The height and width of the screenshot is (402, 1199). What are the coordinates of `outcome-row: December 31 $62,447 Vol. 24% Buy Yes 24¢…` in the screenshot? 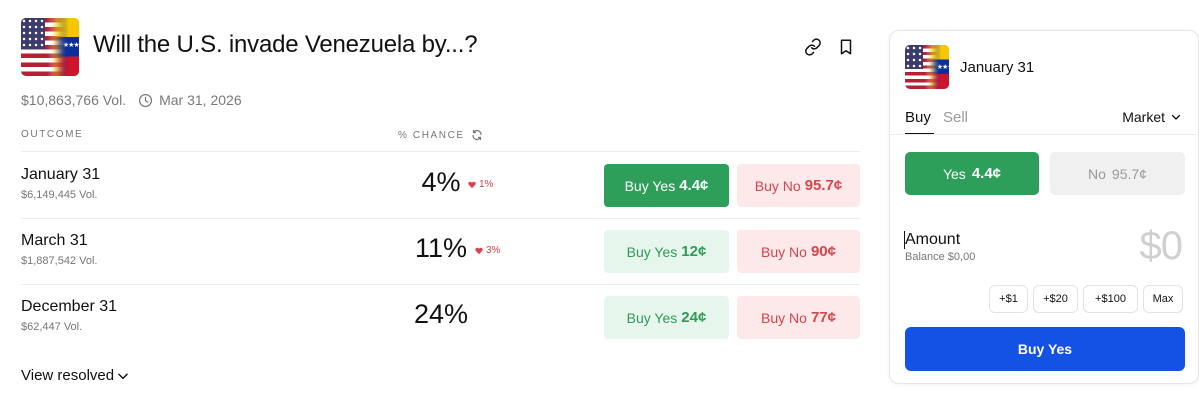 It's located at (440, 317).